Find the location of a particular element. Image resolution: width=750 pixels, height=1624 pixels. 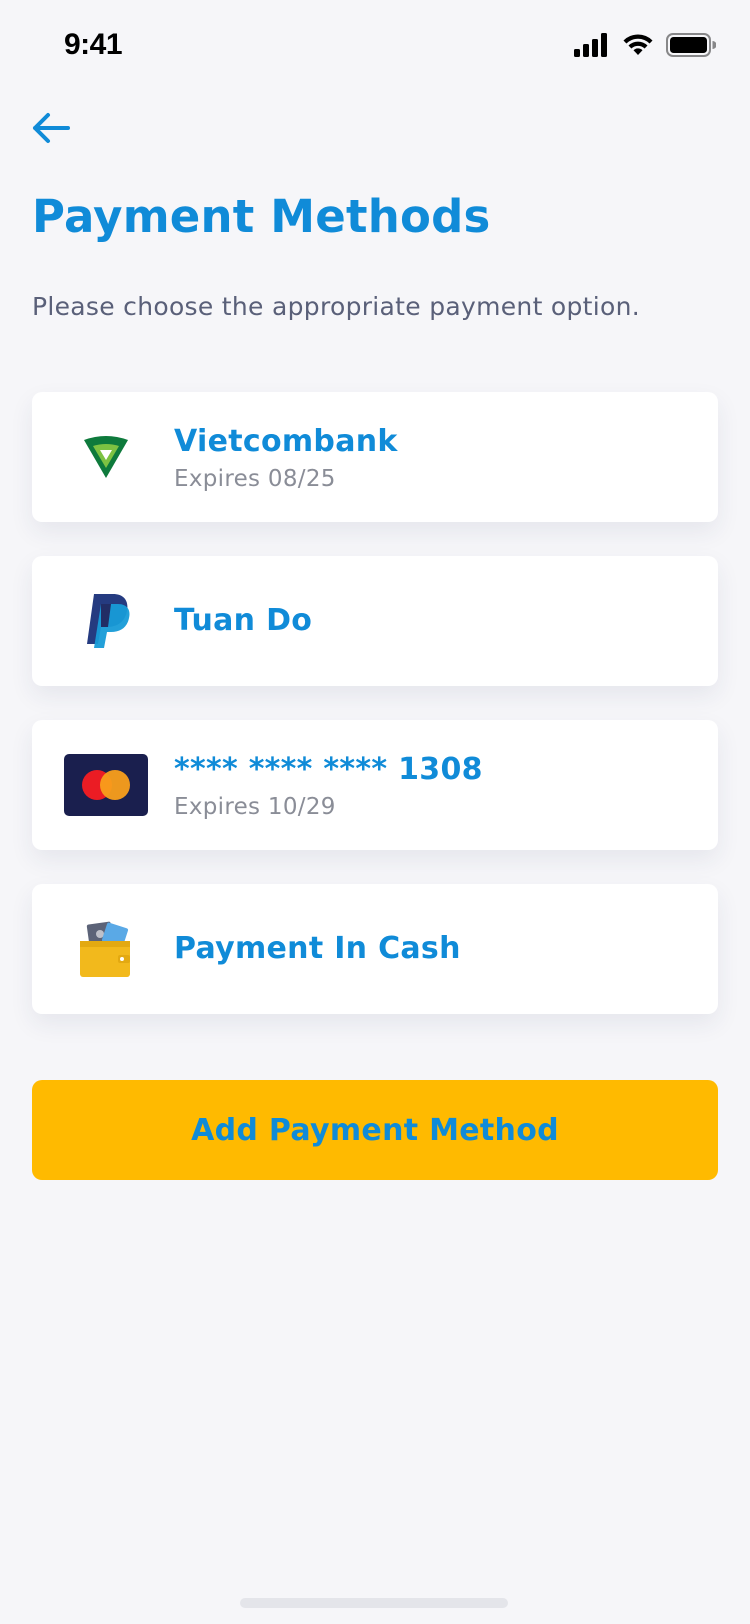

method-expiry: Expires 10/29 is located at coordinates (255, 807).